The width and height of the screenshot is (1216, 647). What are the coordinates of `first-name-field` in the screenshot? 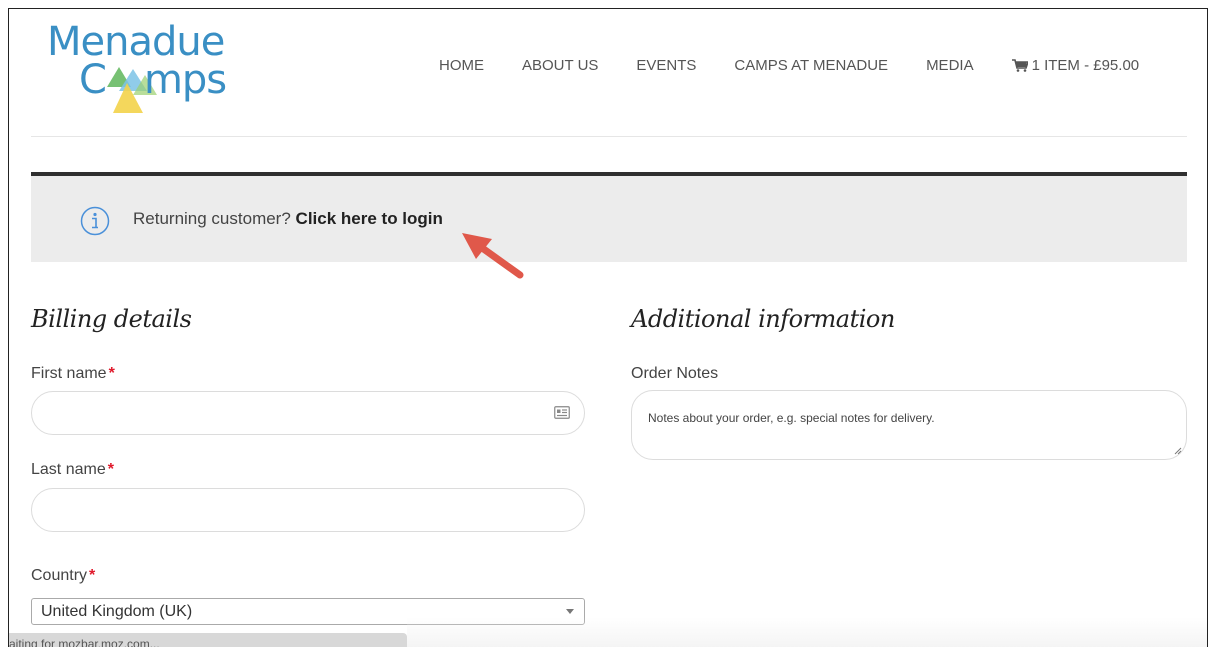 It's located at (308, 413).